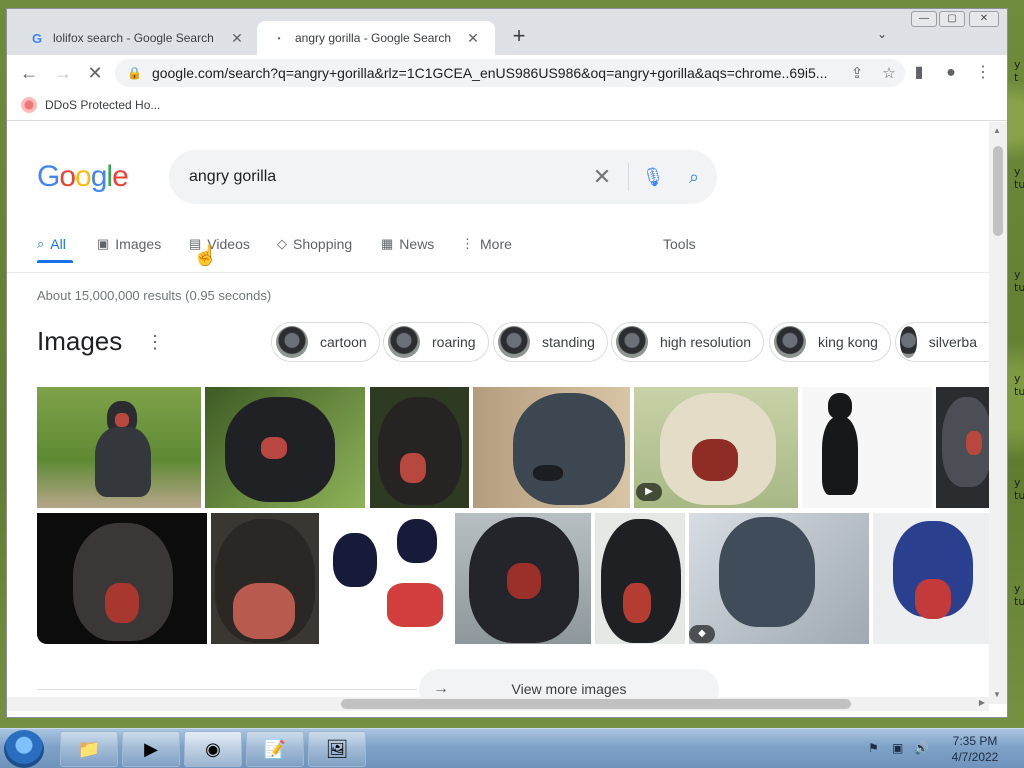 Image resolution: width=1024 pixels, height=768 pixels. I want to click on tools-button: Tools, so click(679, 244).